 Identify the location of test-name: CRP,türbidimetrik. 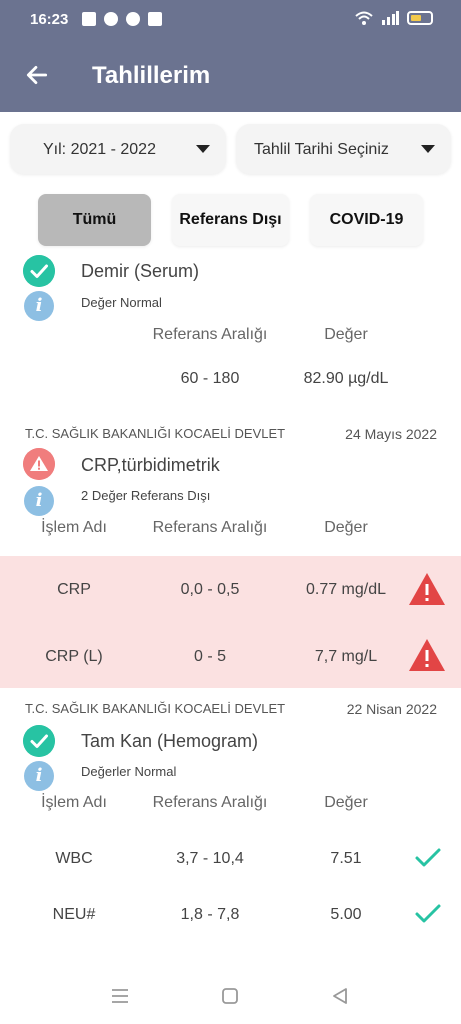
(150, 465).